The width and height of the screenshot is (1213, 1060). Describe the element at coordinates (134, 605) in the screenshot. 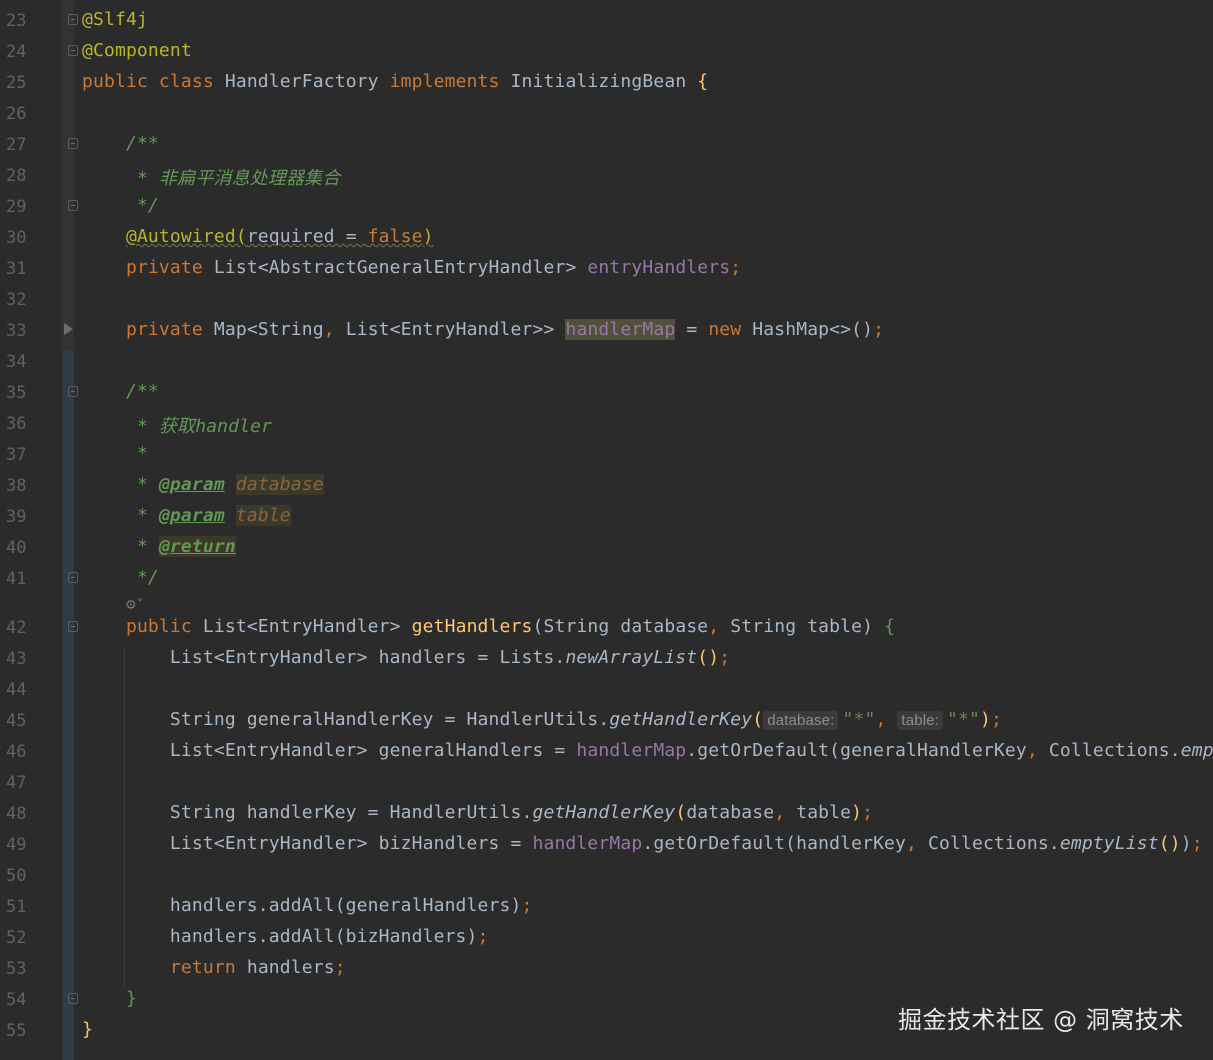

I see `code-vision-icon: ⚙˅` at that location.